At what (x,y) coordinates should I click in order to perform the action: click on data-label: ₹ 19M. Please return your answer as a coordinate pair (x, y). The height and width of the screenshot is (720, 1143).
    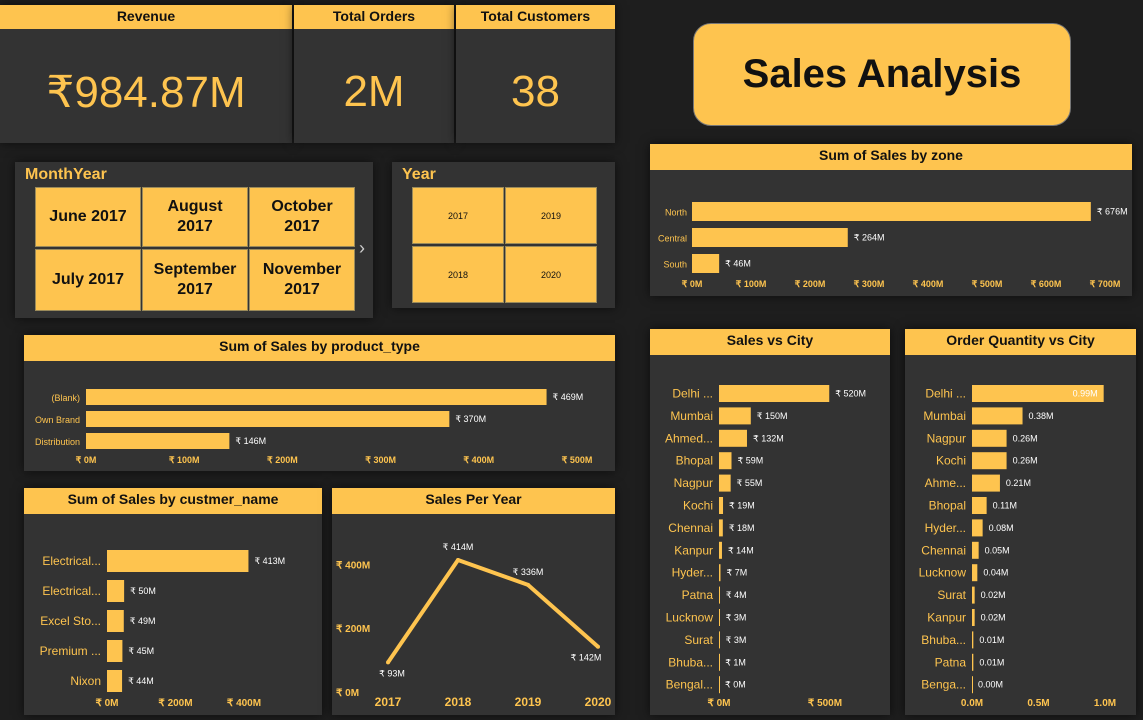
    Looking at the image, I should click on (742, 506).